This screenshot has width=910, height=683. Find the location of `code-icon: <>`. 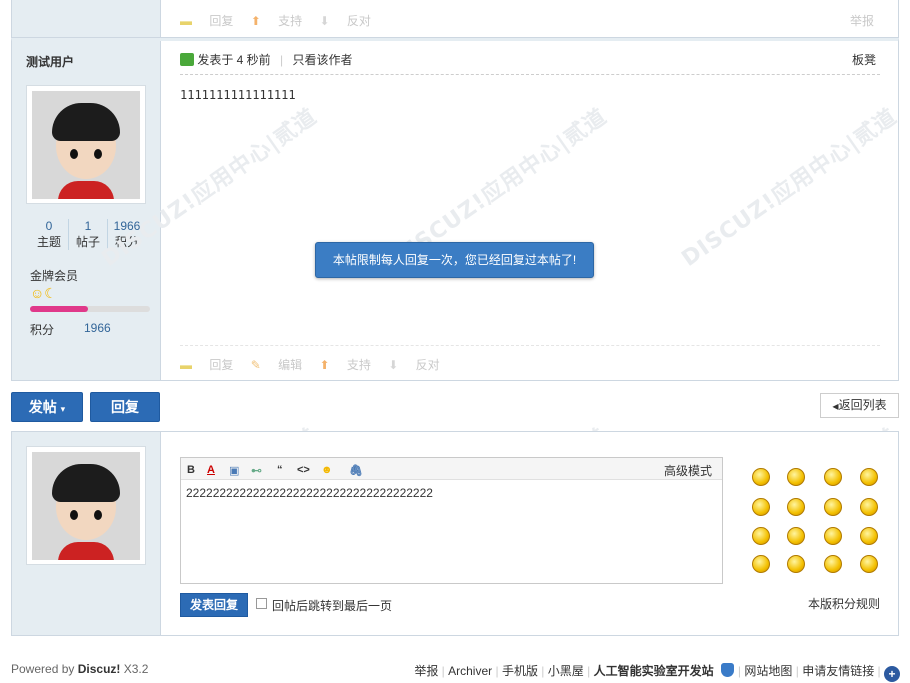

code-icon: <> is located at coordinates (303, 470).